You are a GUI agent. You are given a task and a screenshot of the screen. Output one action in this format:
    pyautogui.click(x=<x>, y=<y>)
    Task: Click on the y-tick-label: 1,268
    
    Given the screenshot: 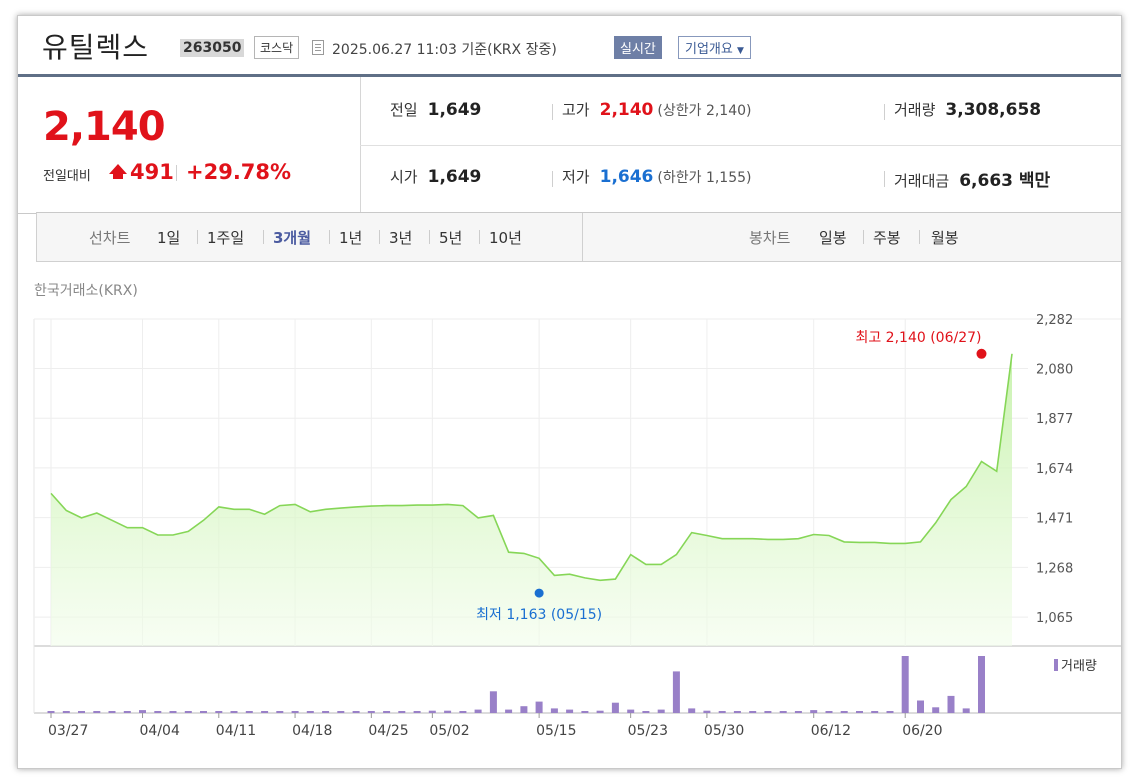 What is the action you would take?
    pyautogui.click(x=1054, y=568)
    